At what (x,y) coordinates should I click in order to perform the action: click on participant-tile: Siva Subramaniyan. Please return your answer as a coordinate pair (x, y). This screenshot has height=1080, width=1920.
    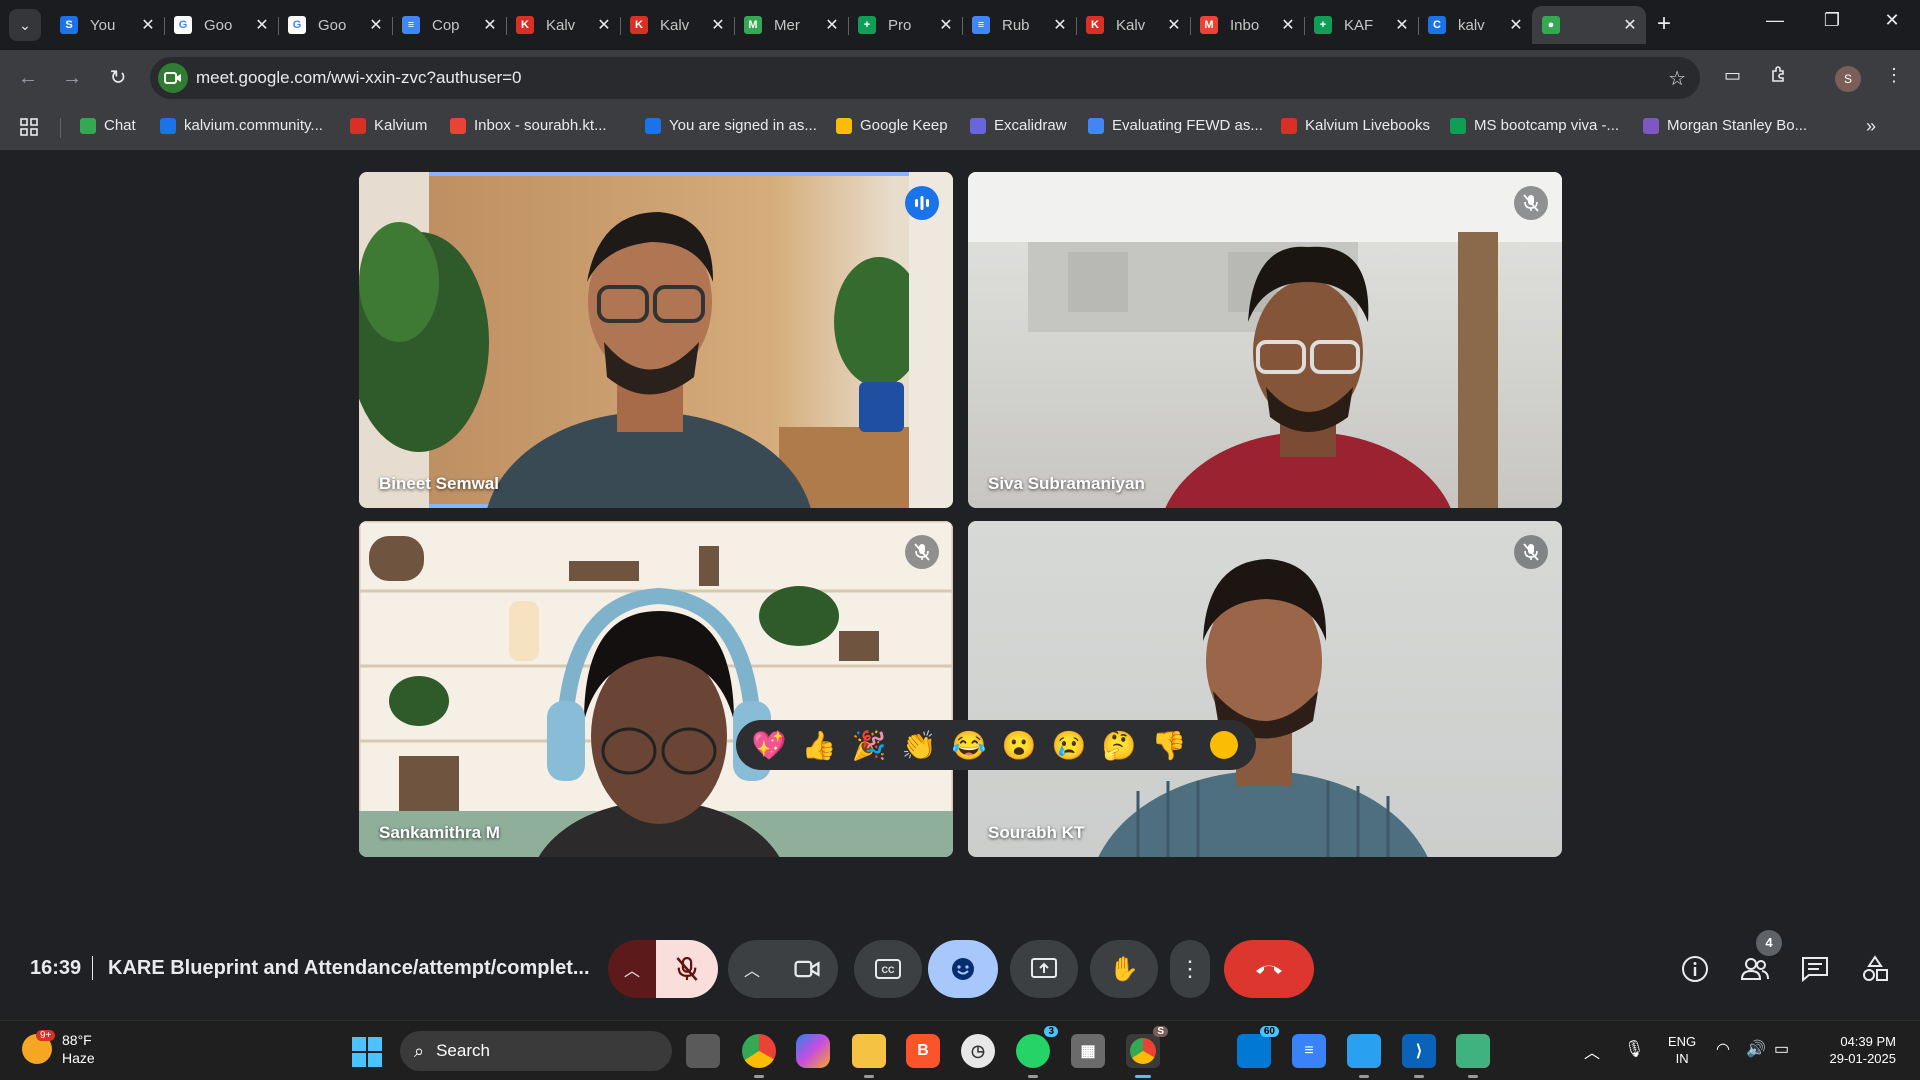
    Looking at the image, I should click on (1265, 340).